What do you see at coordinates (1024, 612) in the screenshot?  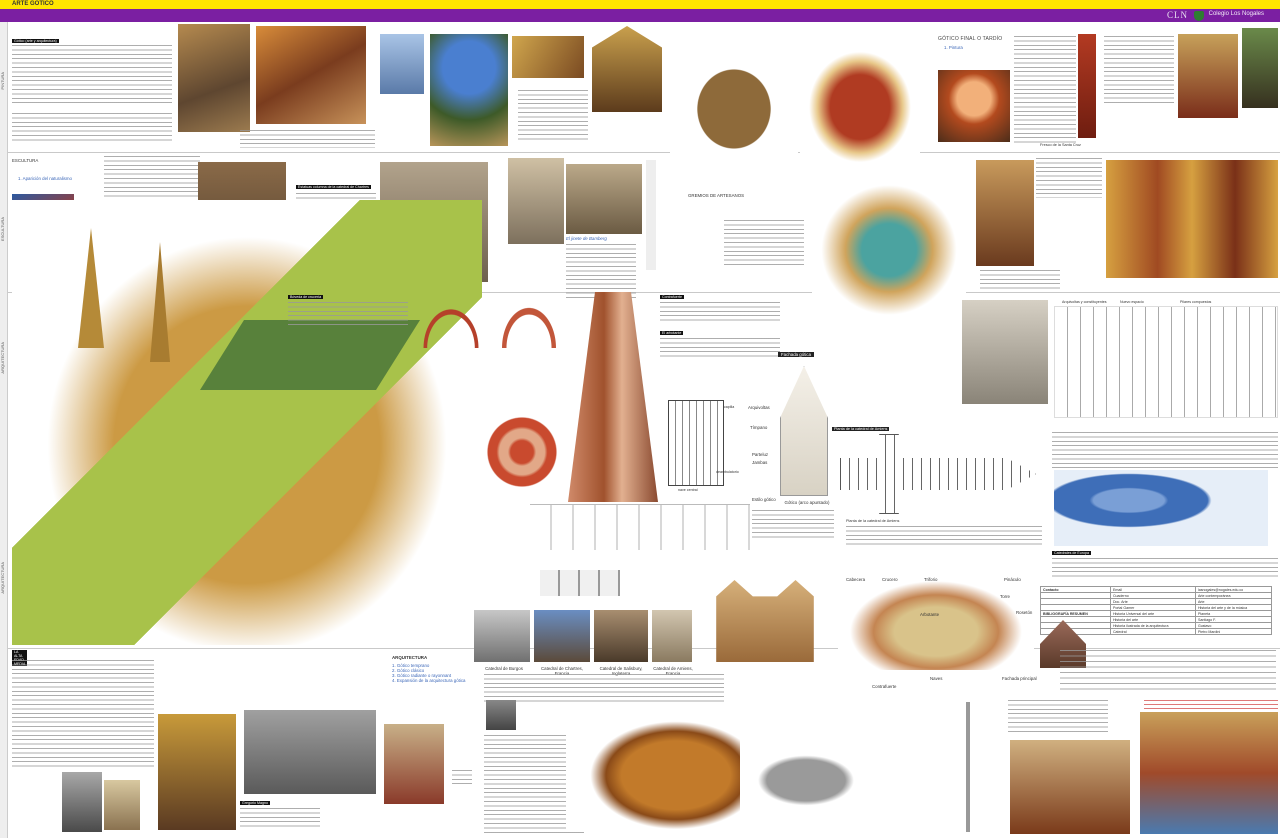 I see `roseton-label: Rosetón` at bounding box center [1024, 612].